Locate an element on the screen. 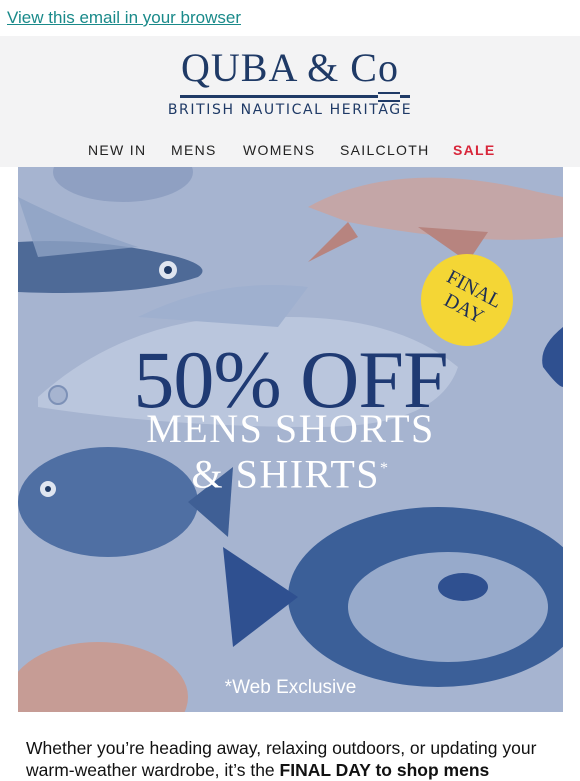  nav-item-sailcloth: SAILCLOTH is located at coordinates (385, 150).